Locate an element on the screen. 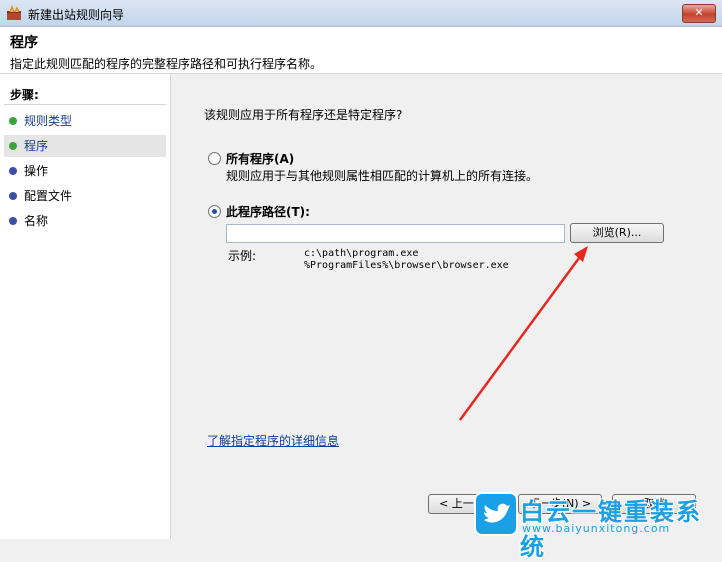 Image resolution: width=722 pixels, height=562 pixels. watermark-url: www.baiyunxitong.com is located at coordinates (596, 528).